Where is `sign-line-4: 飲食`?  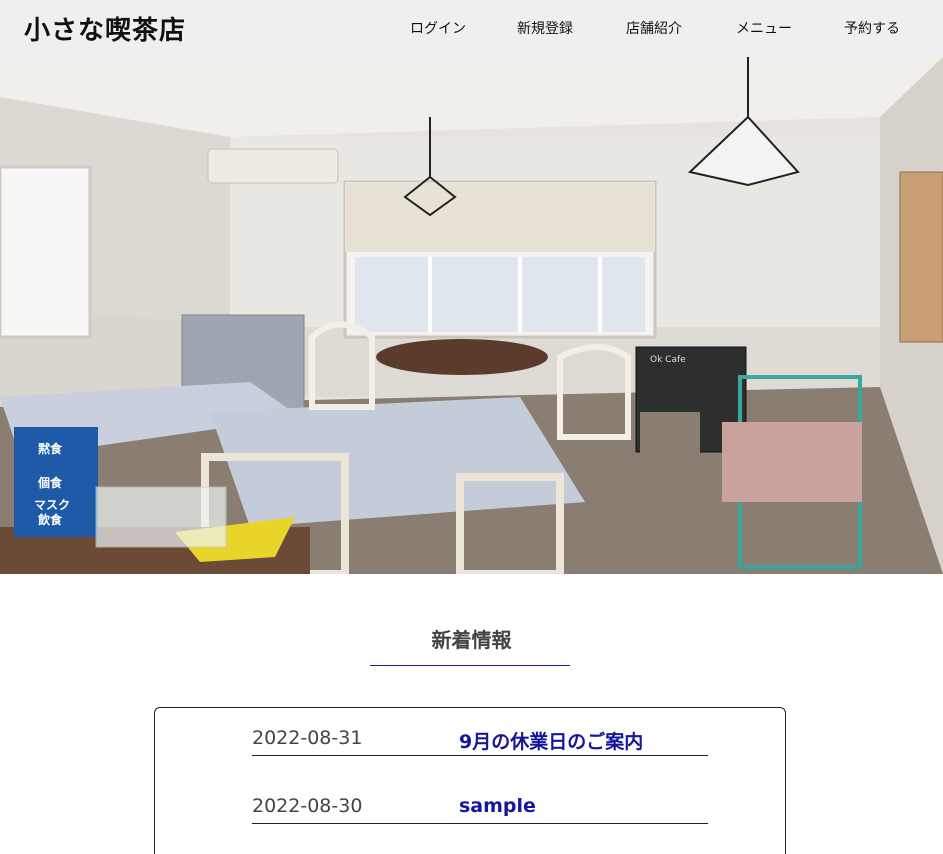 sign-line-4: 飲食 is located at coordinates (50, 519).